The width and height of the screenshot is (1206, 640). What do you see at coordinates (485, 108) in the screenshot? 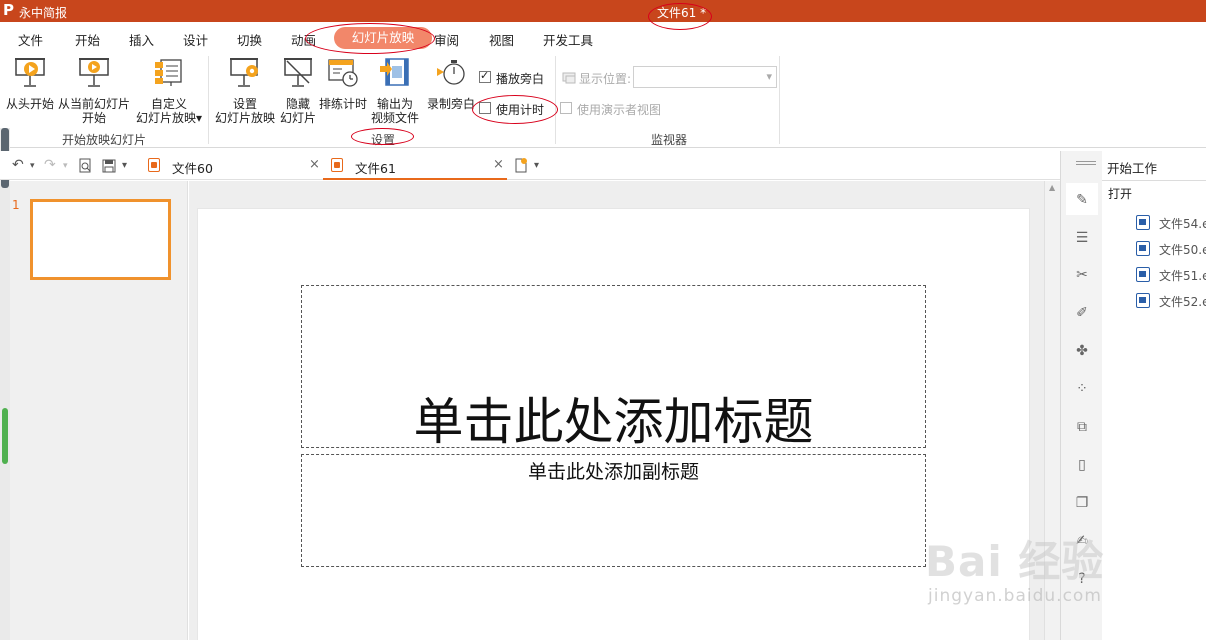
I see `use-timing-checkbox` at bounding box center [485, 108].